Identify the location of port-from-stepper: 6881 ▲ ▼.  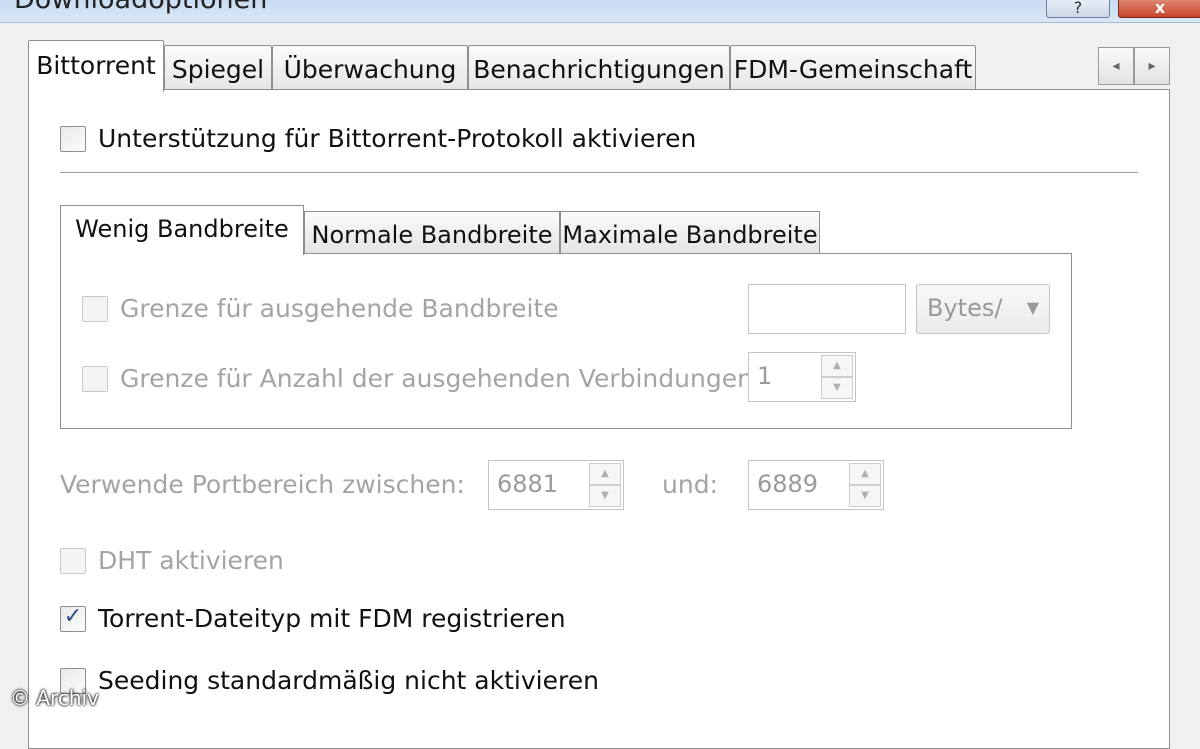
(556, 485).